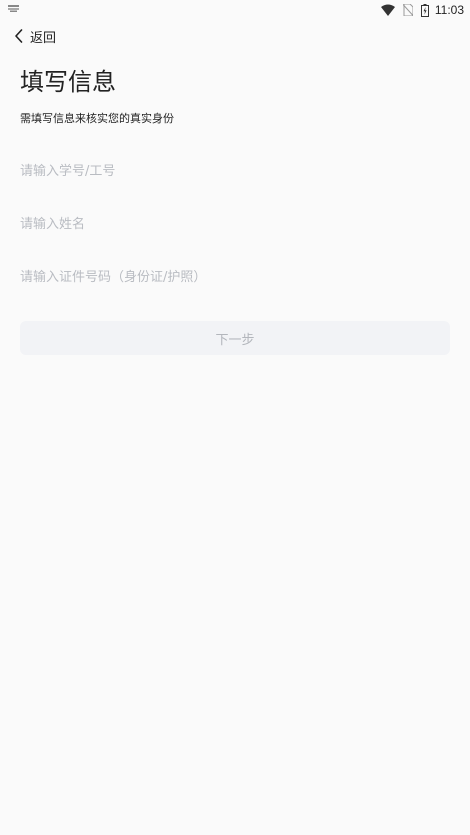  I want to click on next-step-button: 下一步, so click(235, 338).